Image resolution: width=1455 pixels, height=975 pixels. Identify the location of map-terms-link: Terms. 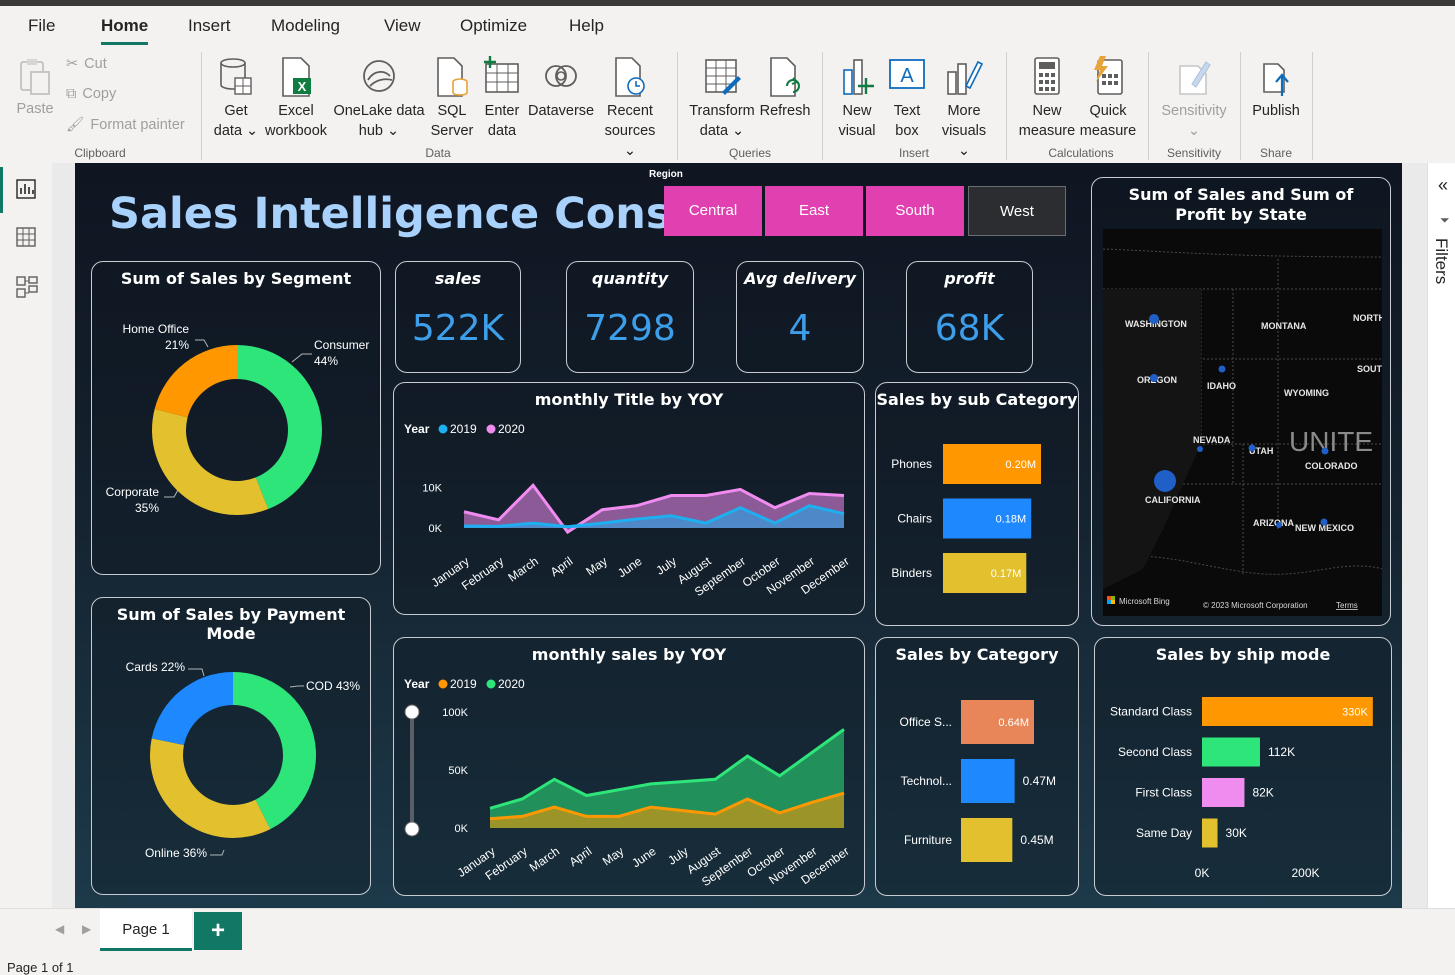
(1347, 605).